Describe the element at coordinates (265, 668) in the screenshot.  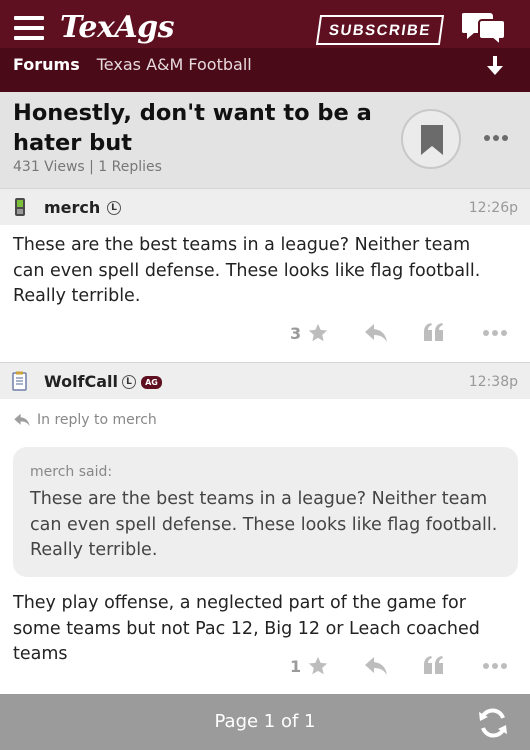
I see `post-actions: 1` at that location.